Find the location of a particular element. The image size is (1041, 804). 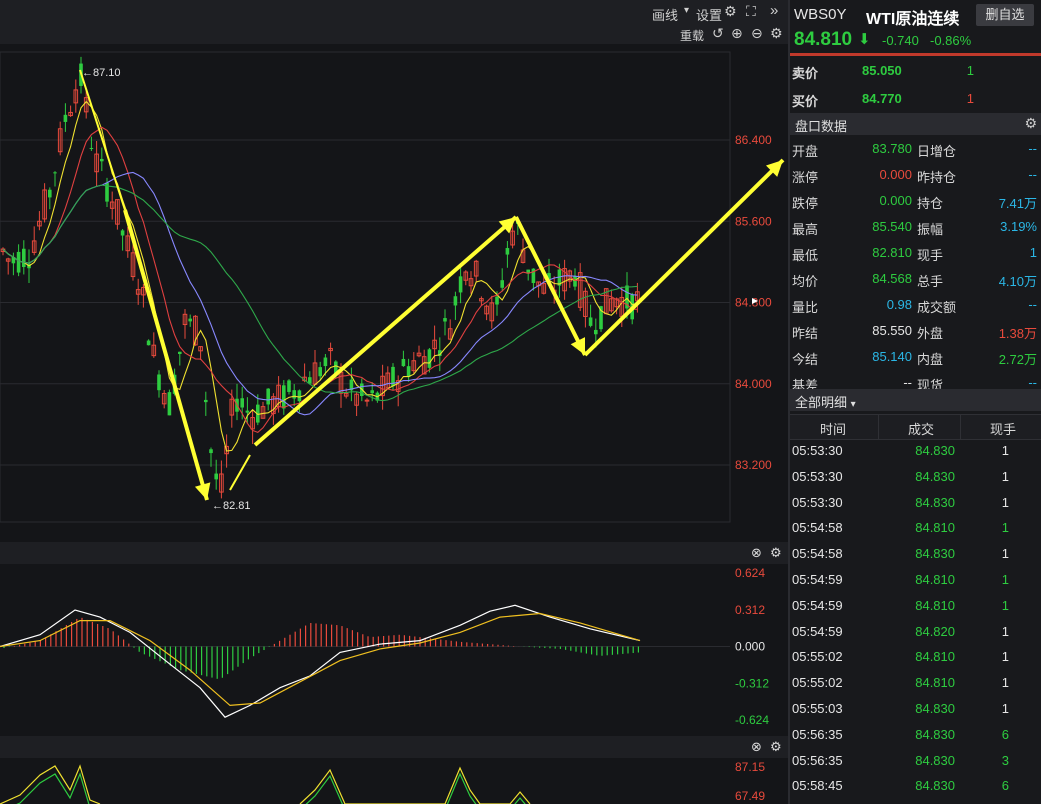

sell-price-row: 卖价 85.050 1 is located at coordinates (915, 71).